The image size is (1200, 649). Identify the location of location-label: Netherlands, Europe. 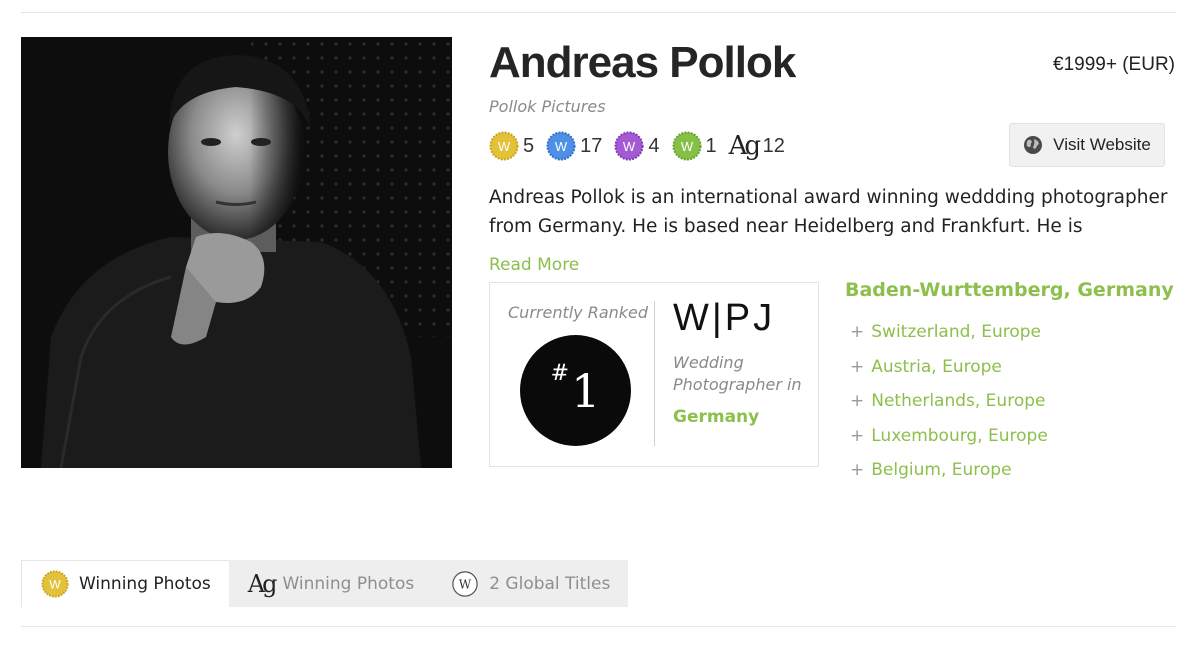
(958, 401).